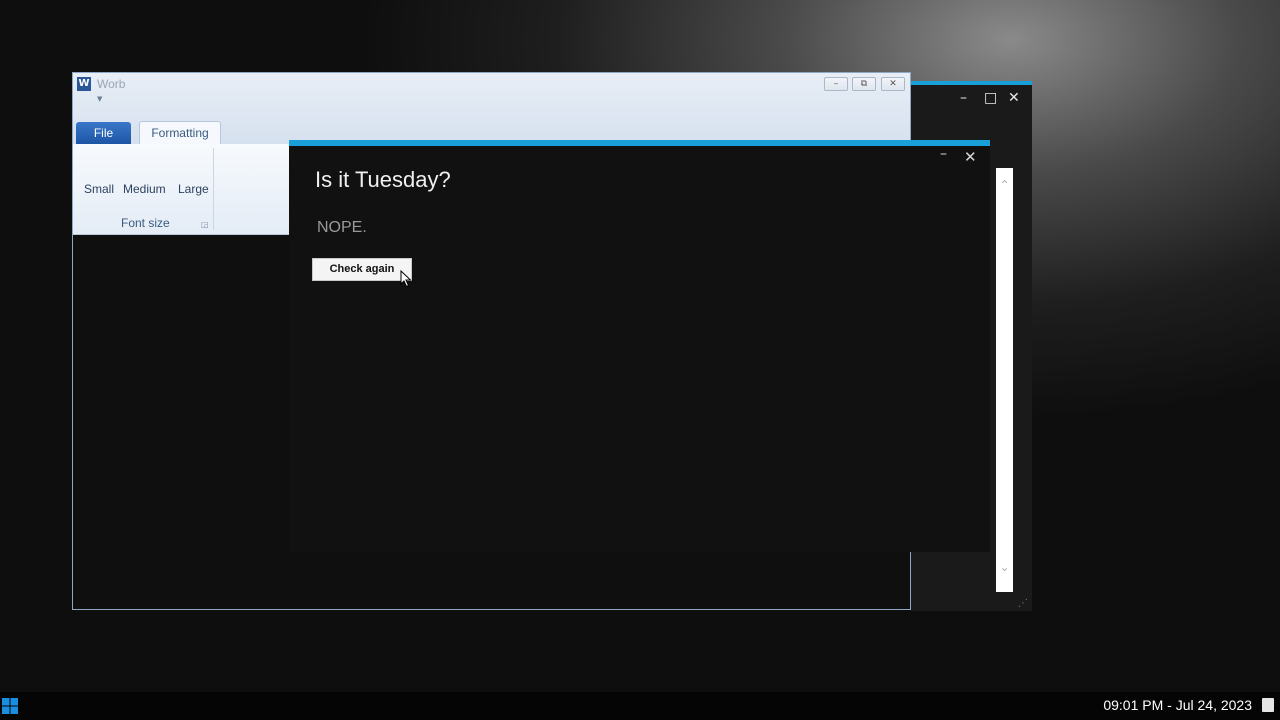 This screenshot has height=720, width=1280. Describe the element at coordinates (1004, 185) in the screenshot. I see `scroll-up-icon: ⌃` at that location.